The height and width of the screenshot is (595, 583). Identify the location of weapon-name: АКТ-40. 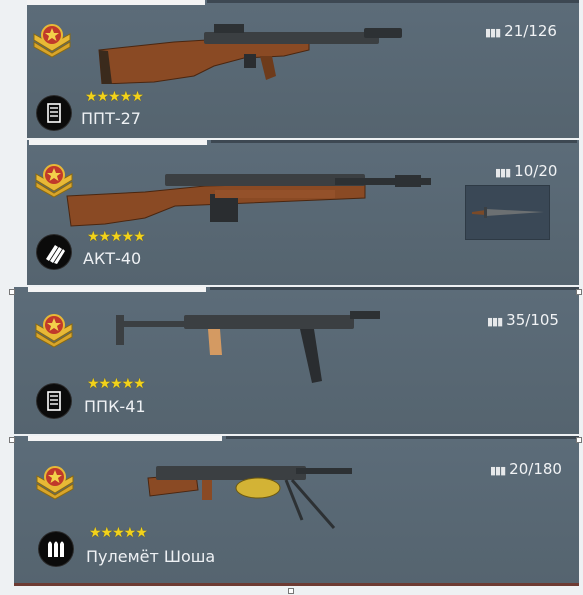
(112, 258).